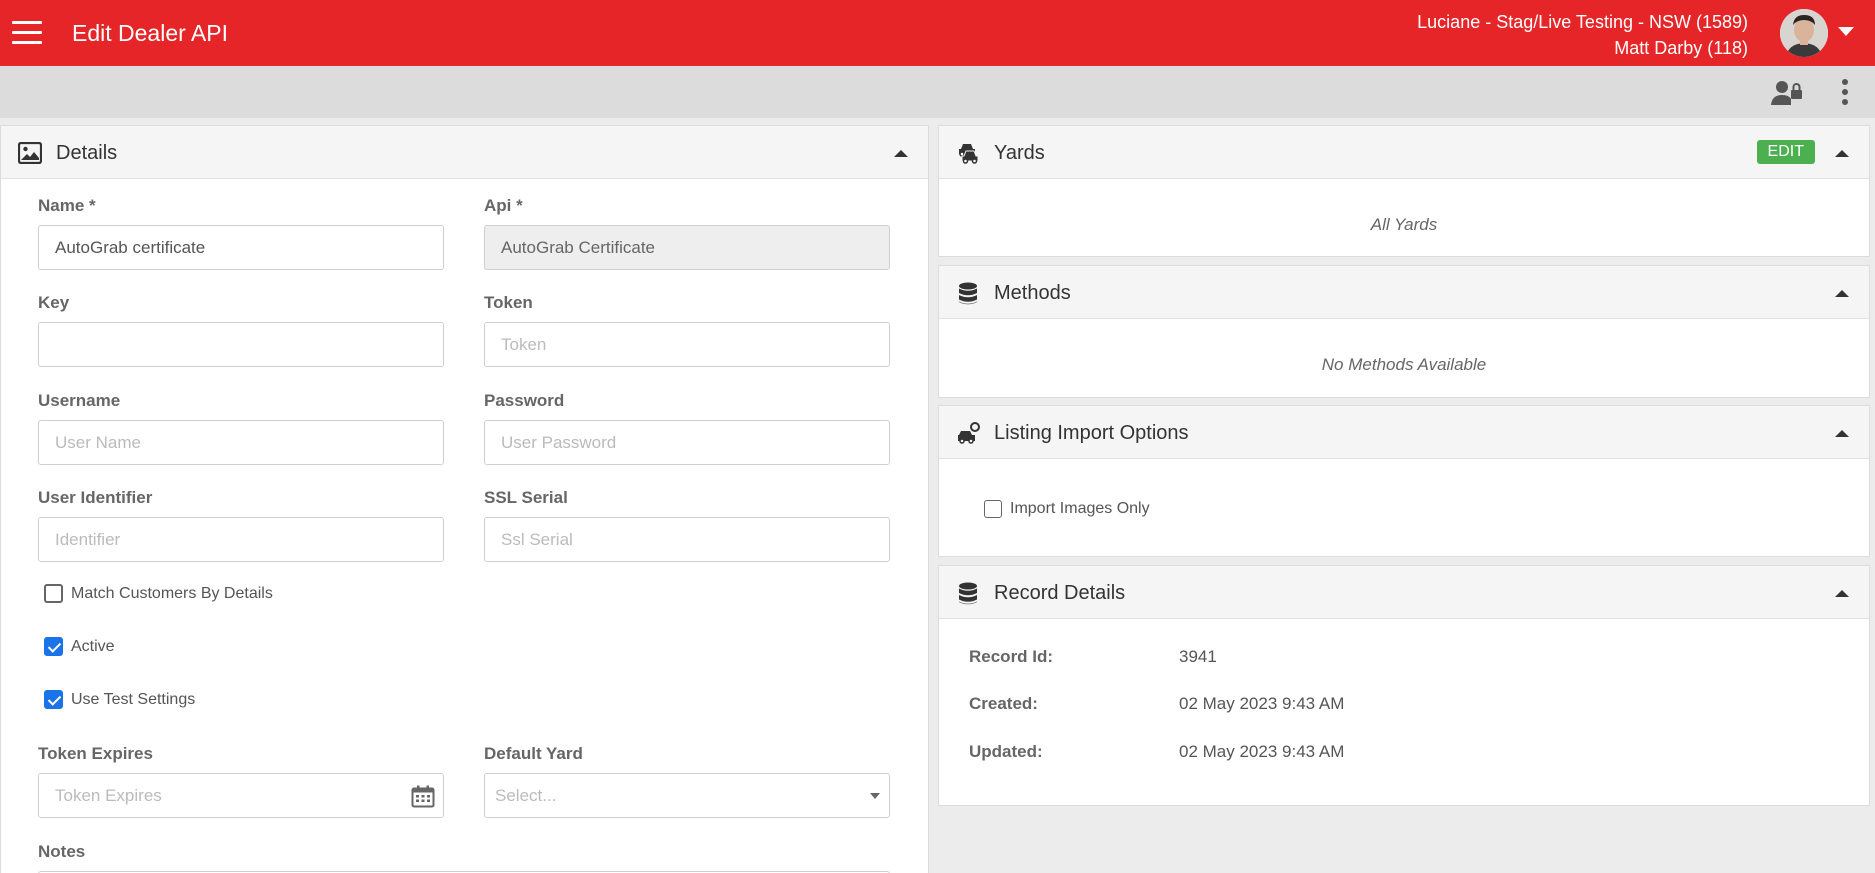 Image resolution: width=1875 pixels, height=873 pixels. I want to click on calendar-icon, so click(423, 799).